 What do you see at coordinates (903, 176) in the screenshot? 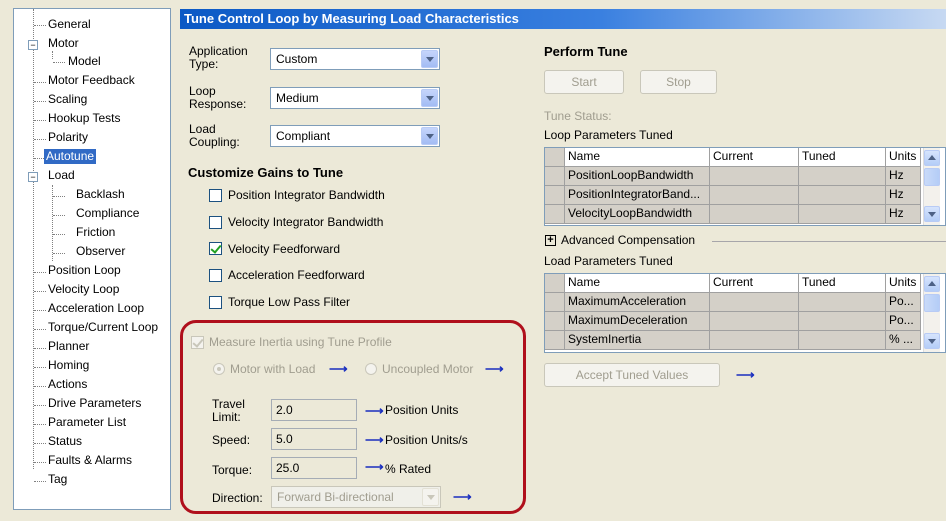
I see `table-cell: Hz` at bounding box center [903, 176].